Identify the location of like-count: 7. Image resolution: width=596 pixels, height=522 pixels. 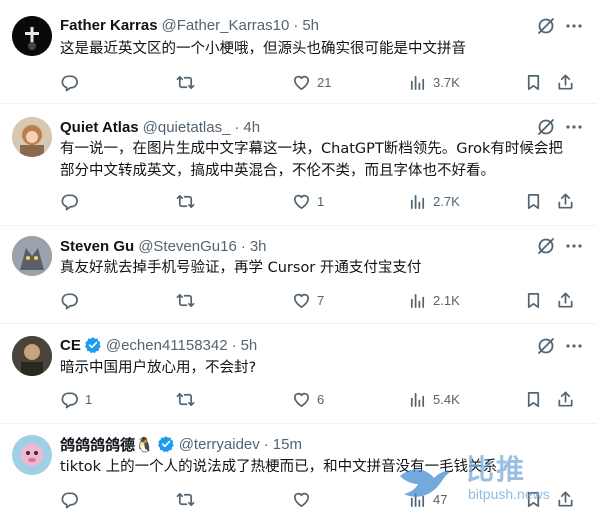
(321, 300).